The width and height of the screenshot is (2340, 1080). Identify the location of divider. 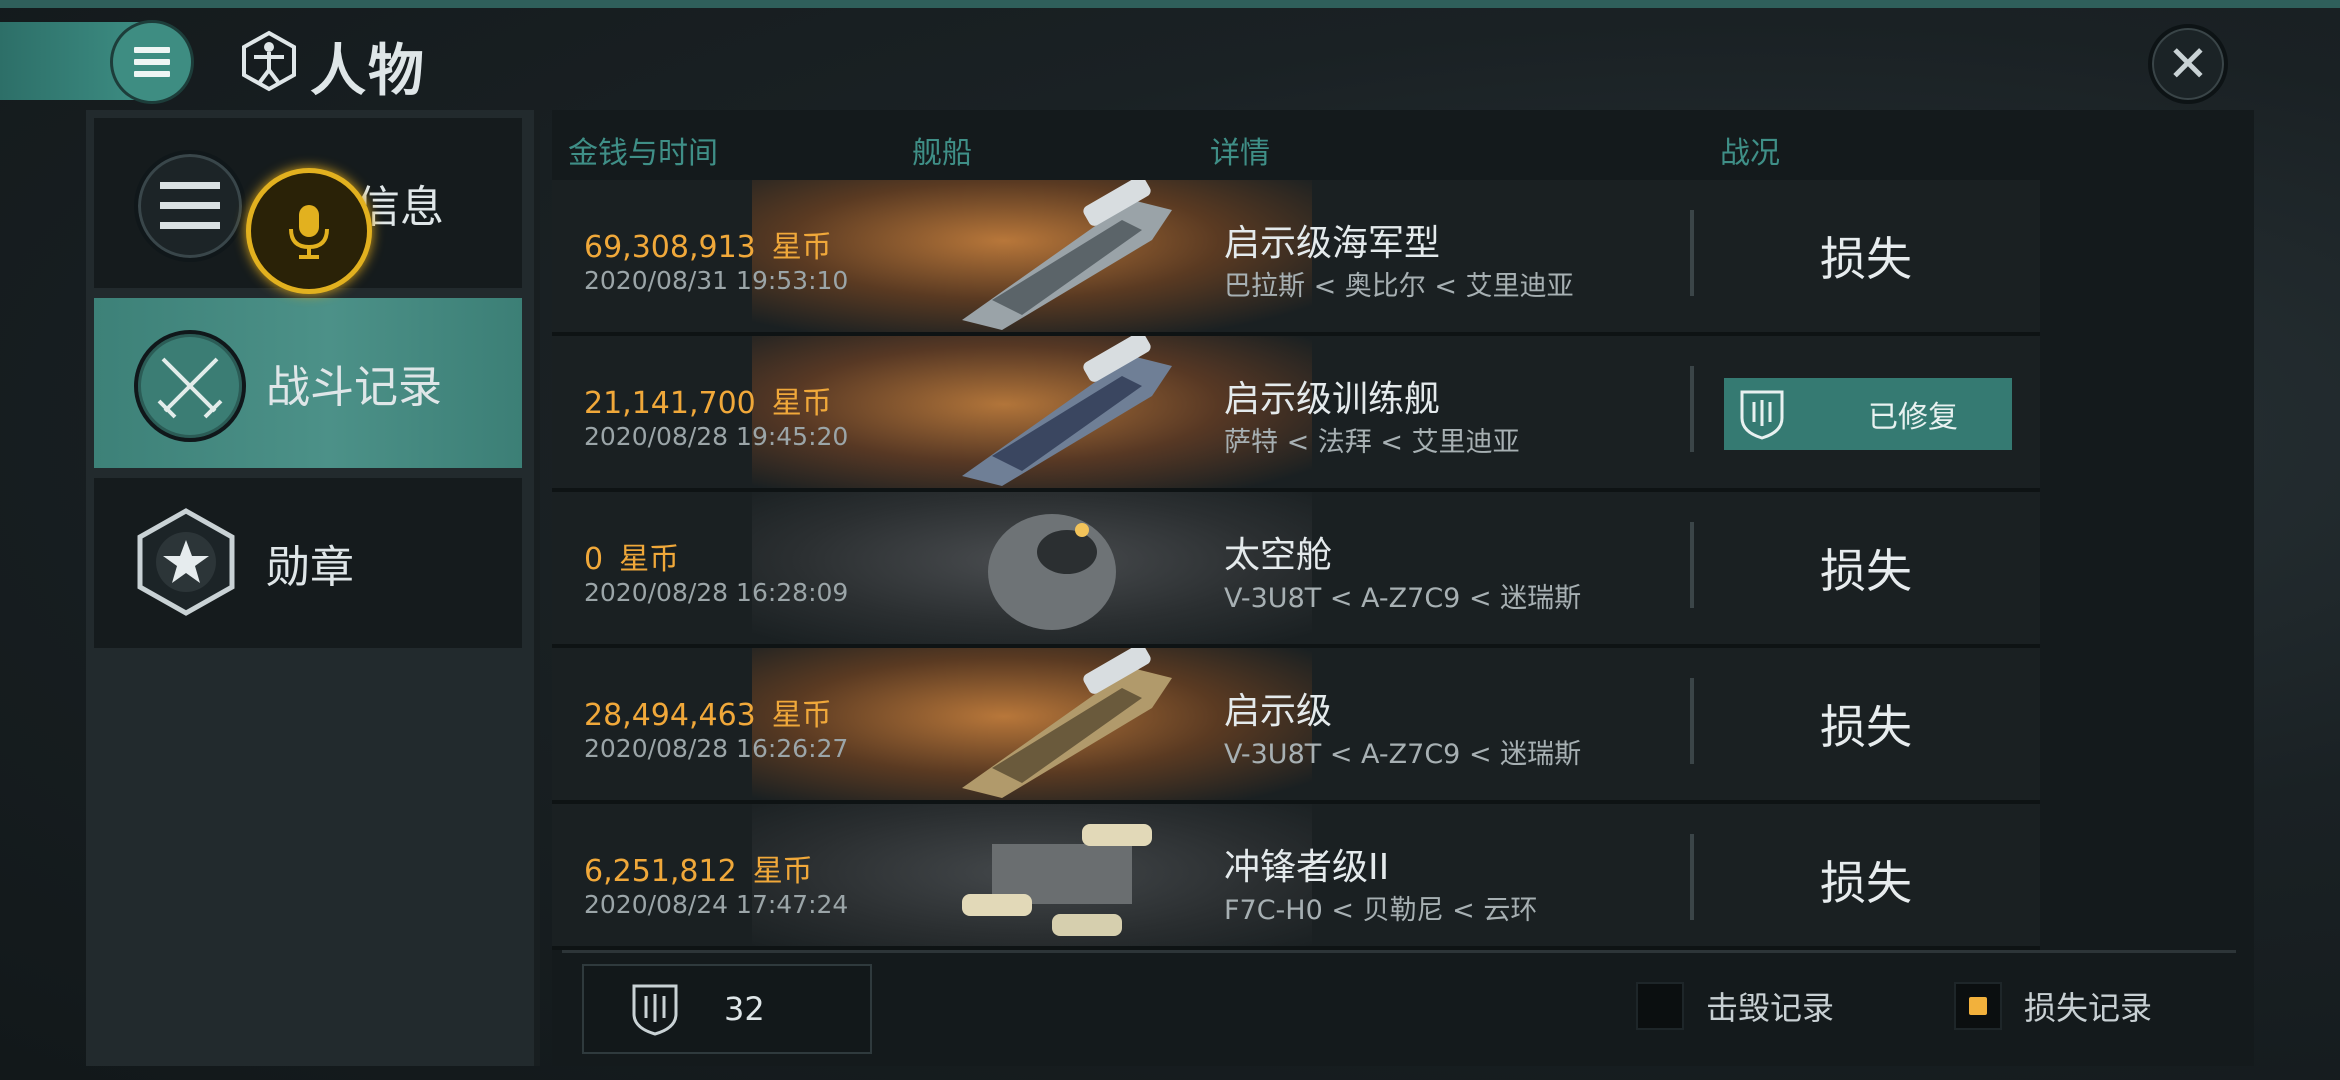
(1692, 409).